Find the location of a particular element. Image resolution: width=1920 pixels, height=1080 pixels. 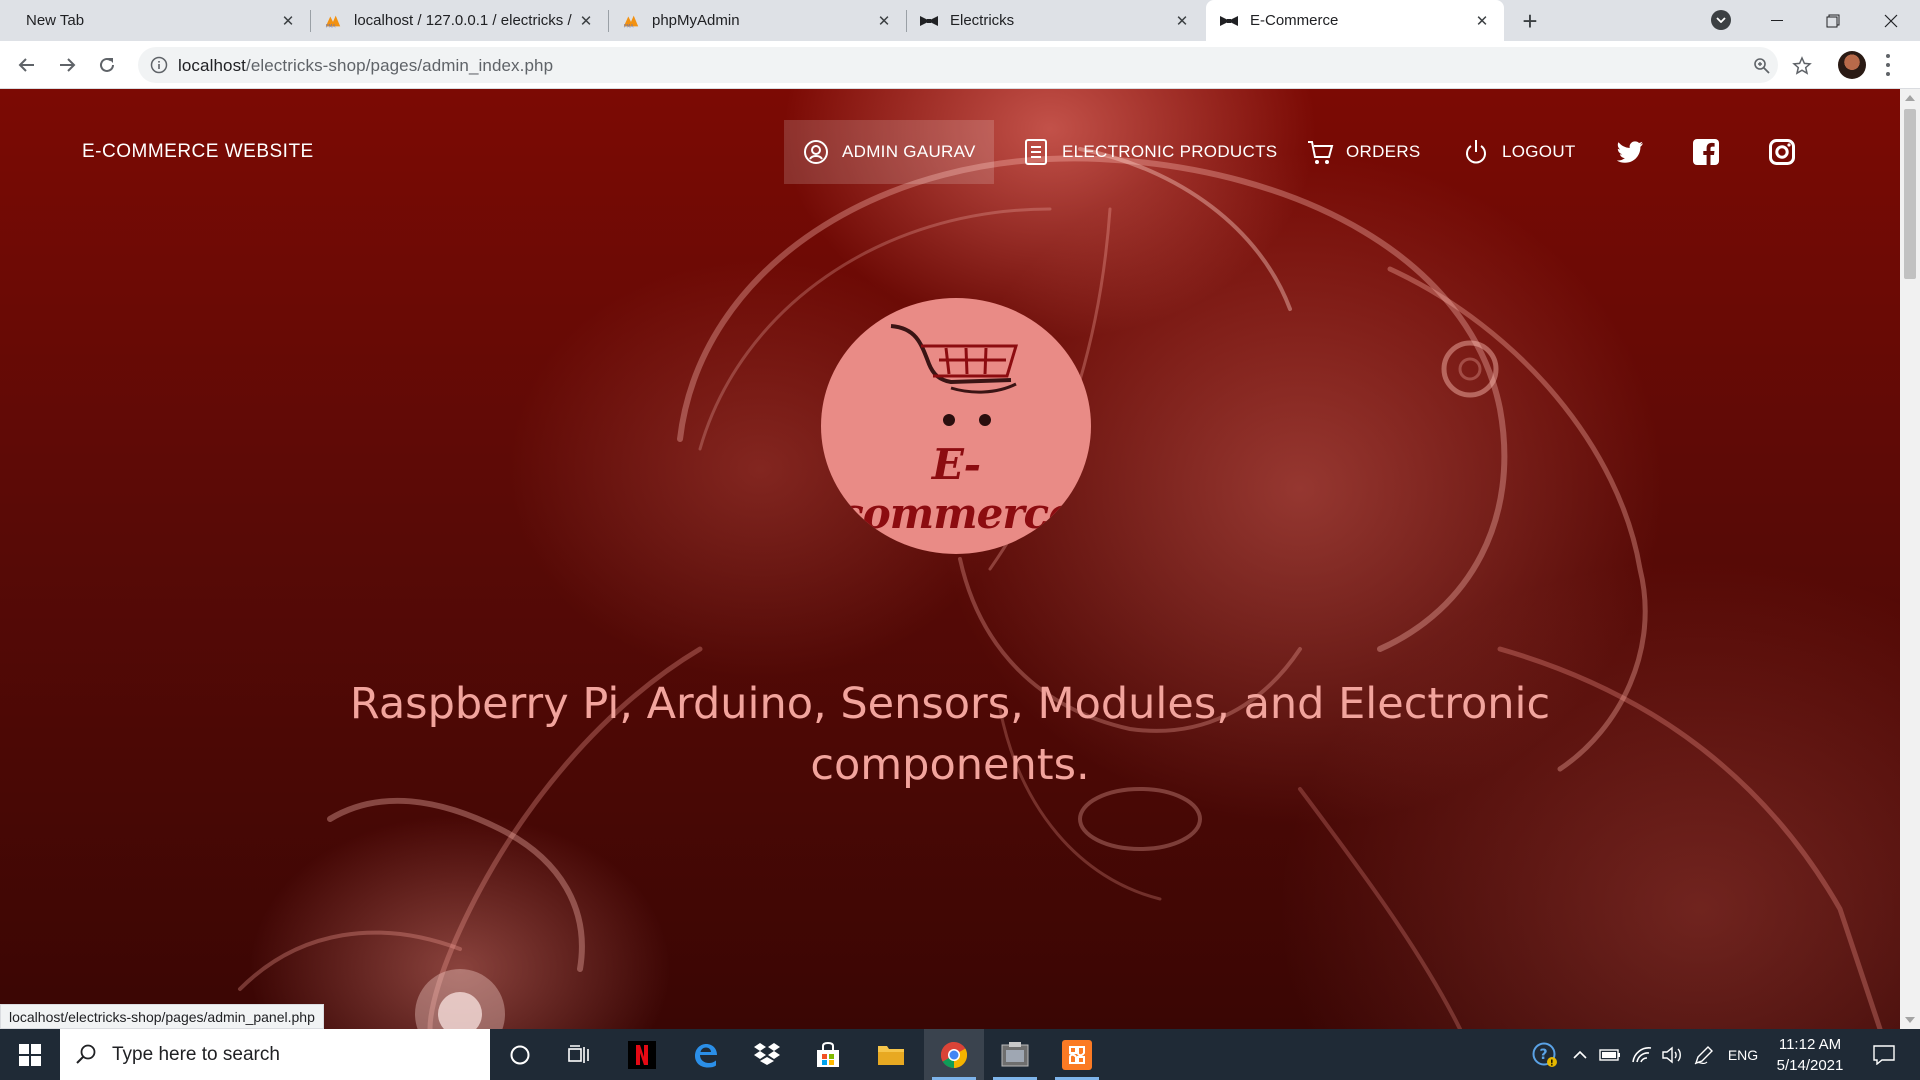

cortana-icon is located at coordinates (520, 1054).